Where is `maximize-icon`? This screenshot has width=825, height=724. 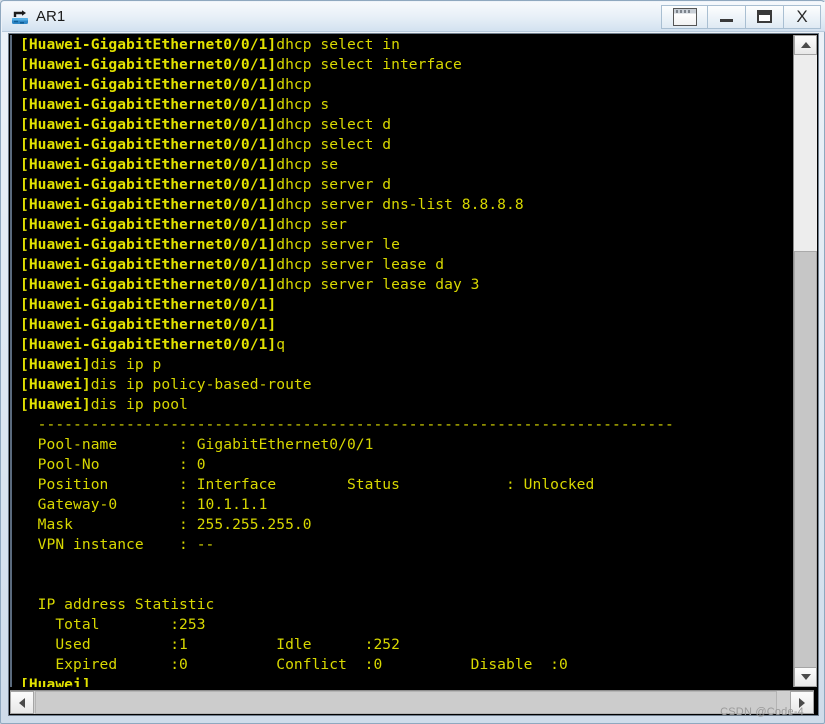 maximize-icon is located at coordinates (764, 16).